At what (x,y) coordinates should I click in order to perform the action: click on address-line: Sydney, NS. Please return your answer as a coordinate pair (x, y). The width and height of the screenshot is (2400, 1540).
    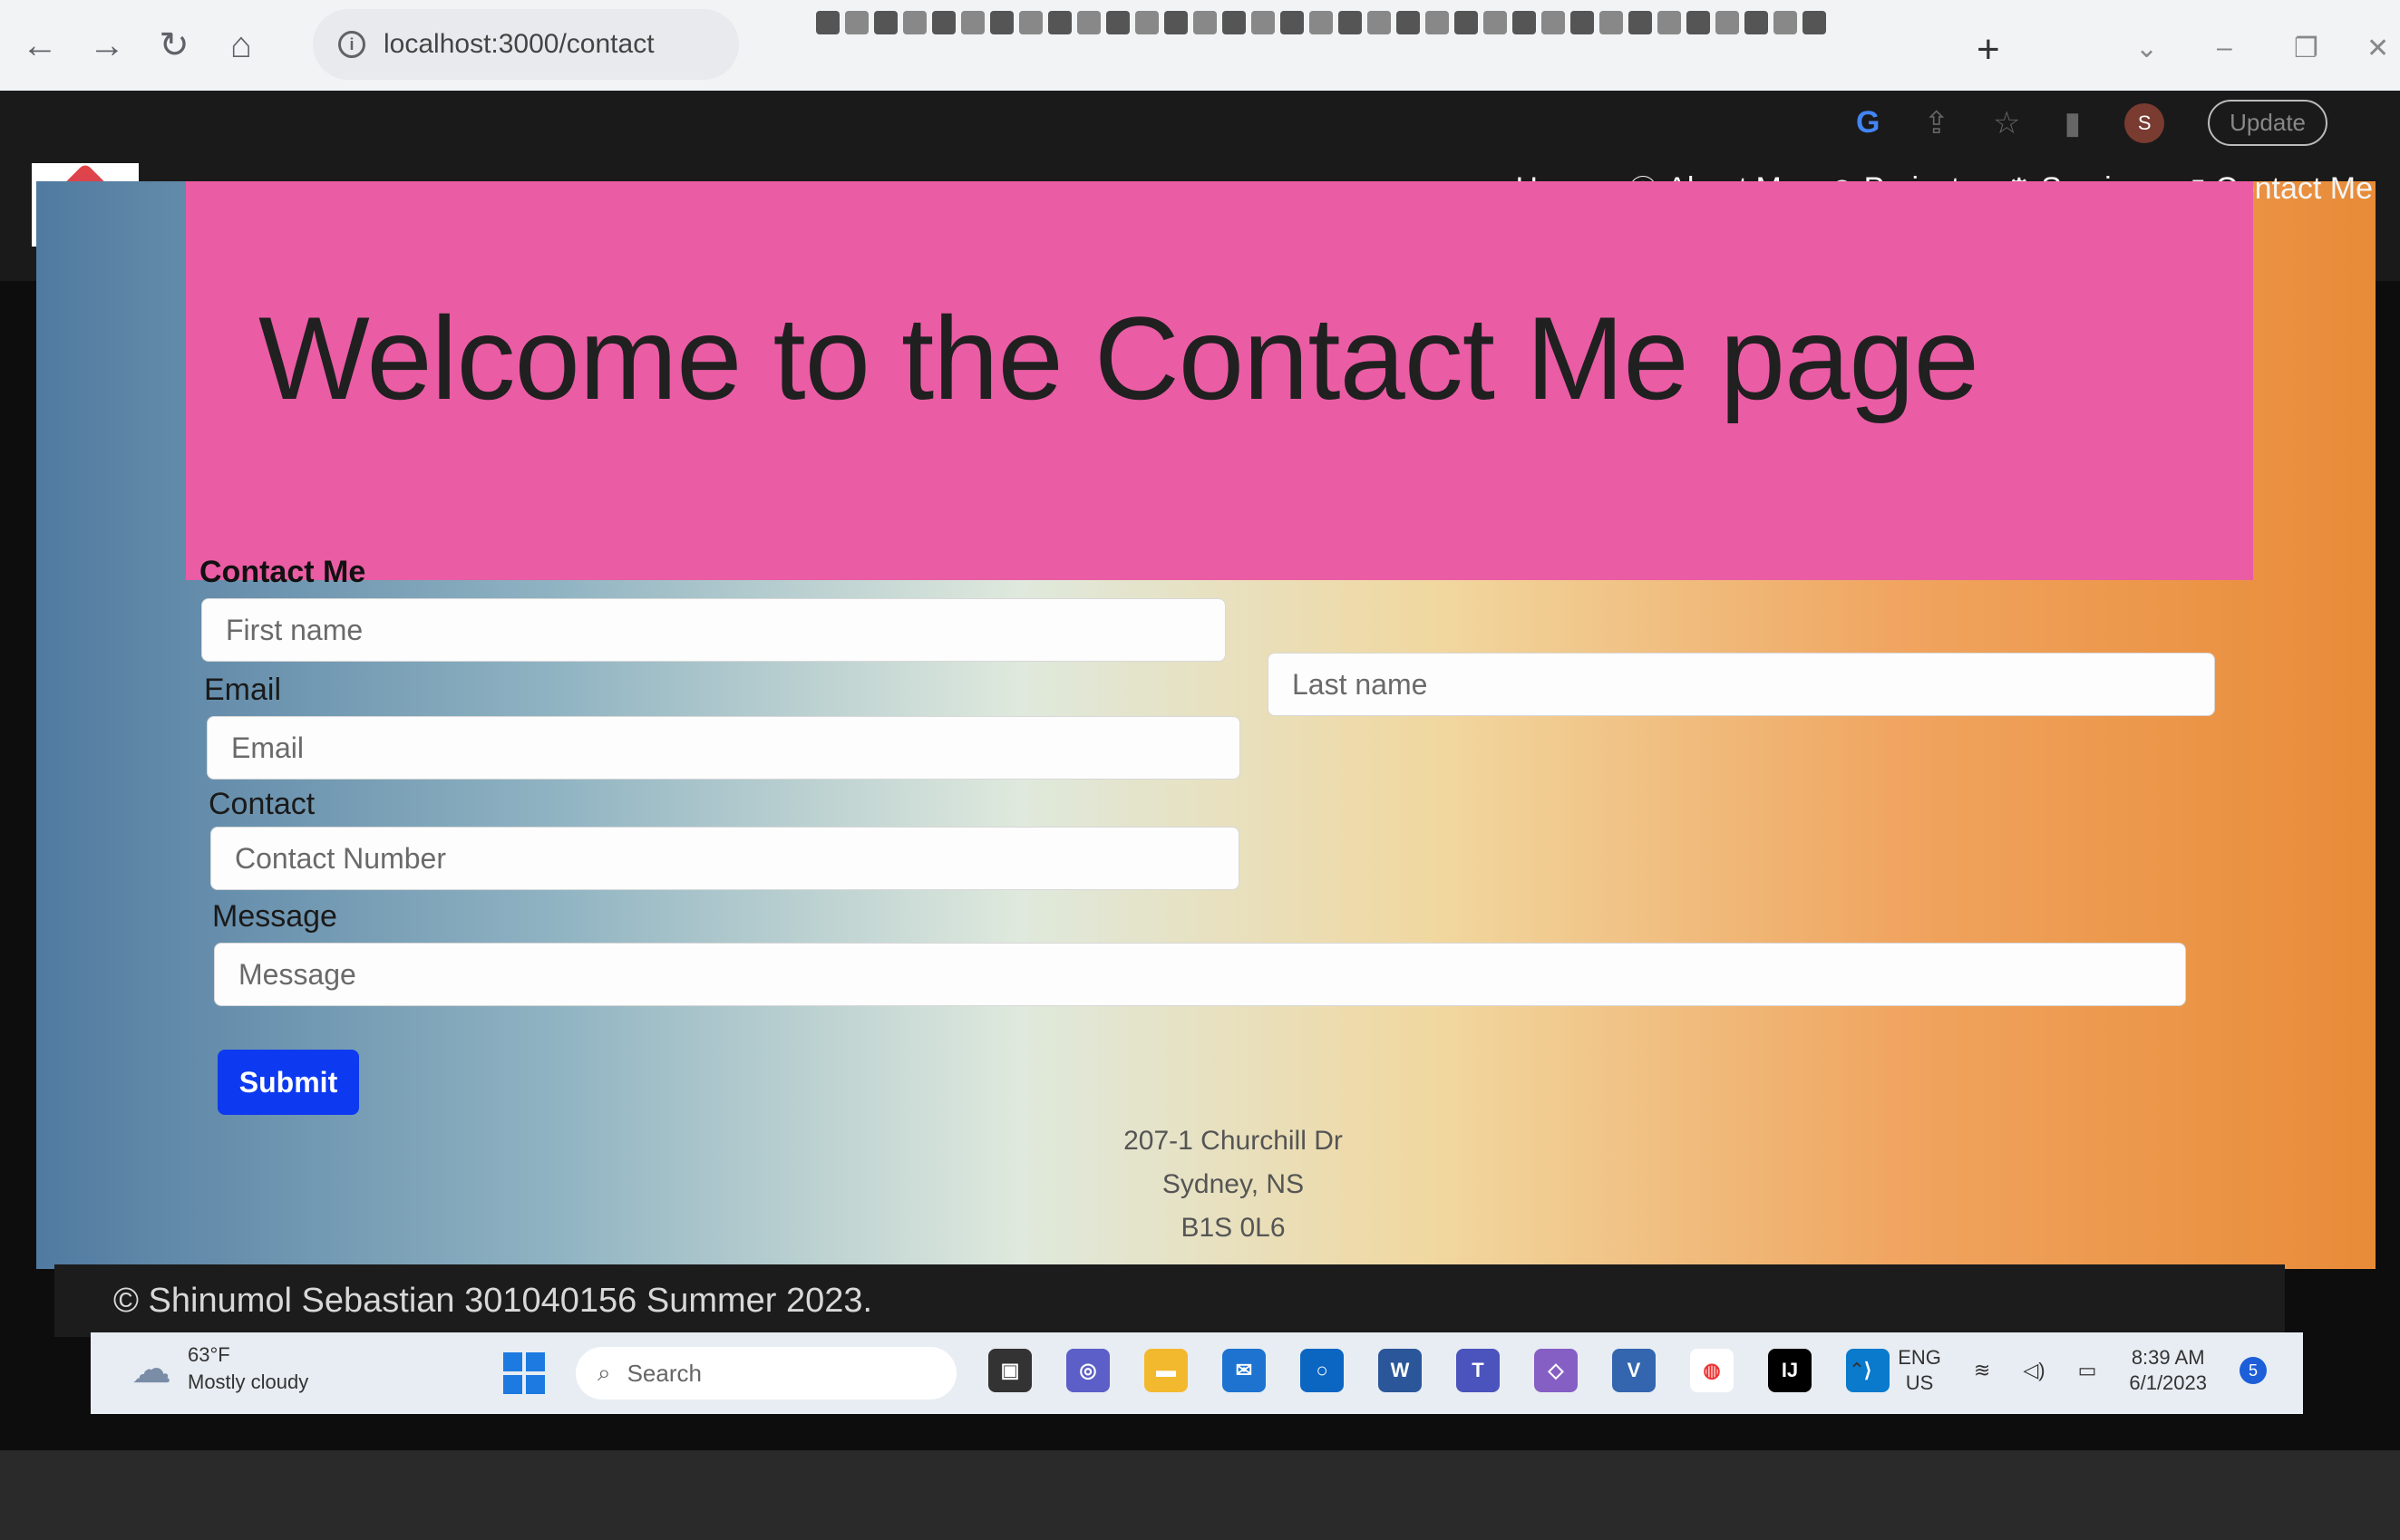
    Looking at the image, I should click on (1233, 1184).